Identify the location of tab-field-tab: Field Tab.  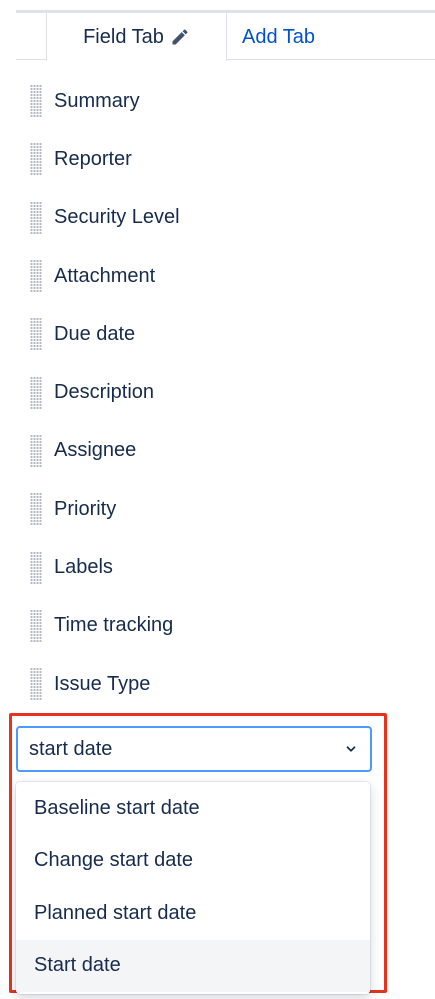
(136, 37).